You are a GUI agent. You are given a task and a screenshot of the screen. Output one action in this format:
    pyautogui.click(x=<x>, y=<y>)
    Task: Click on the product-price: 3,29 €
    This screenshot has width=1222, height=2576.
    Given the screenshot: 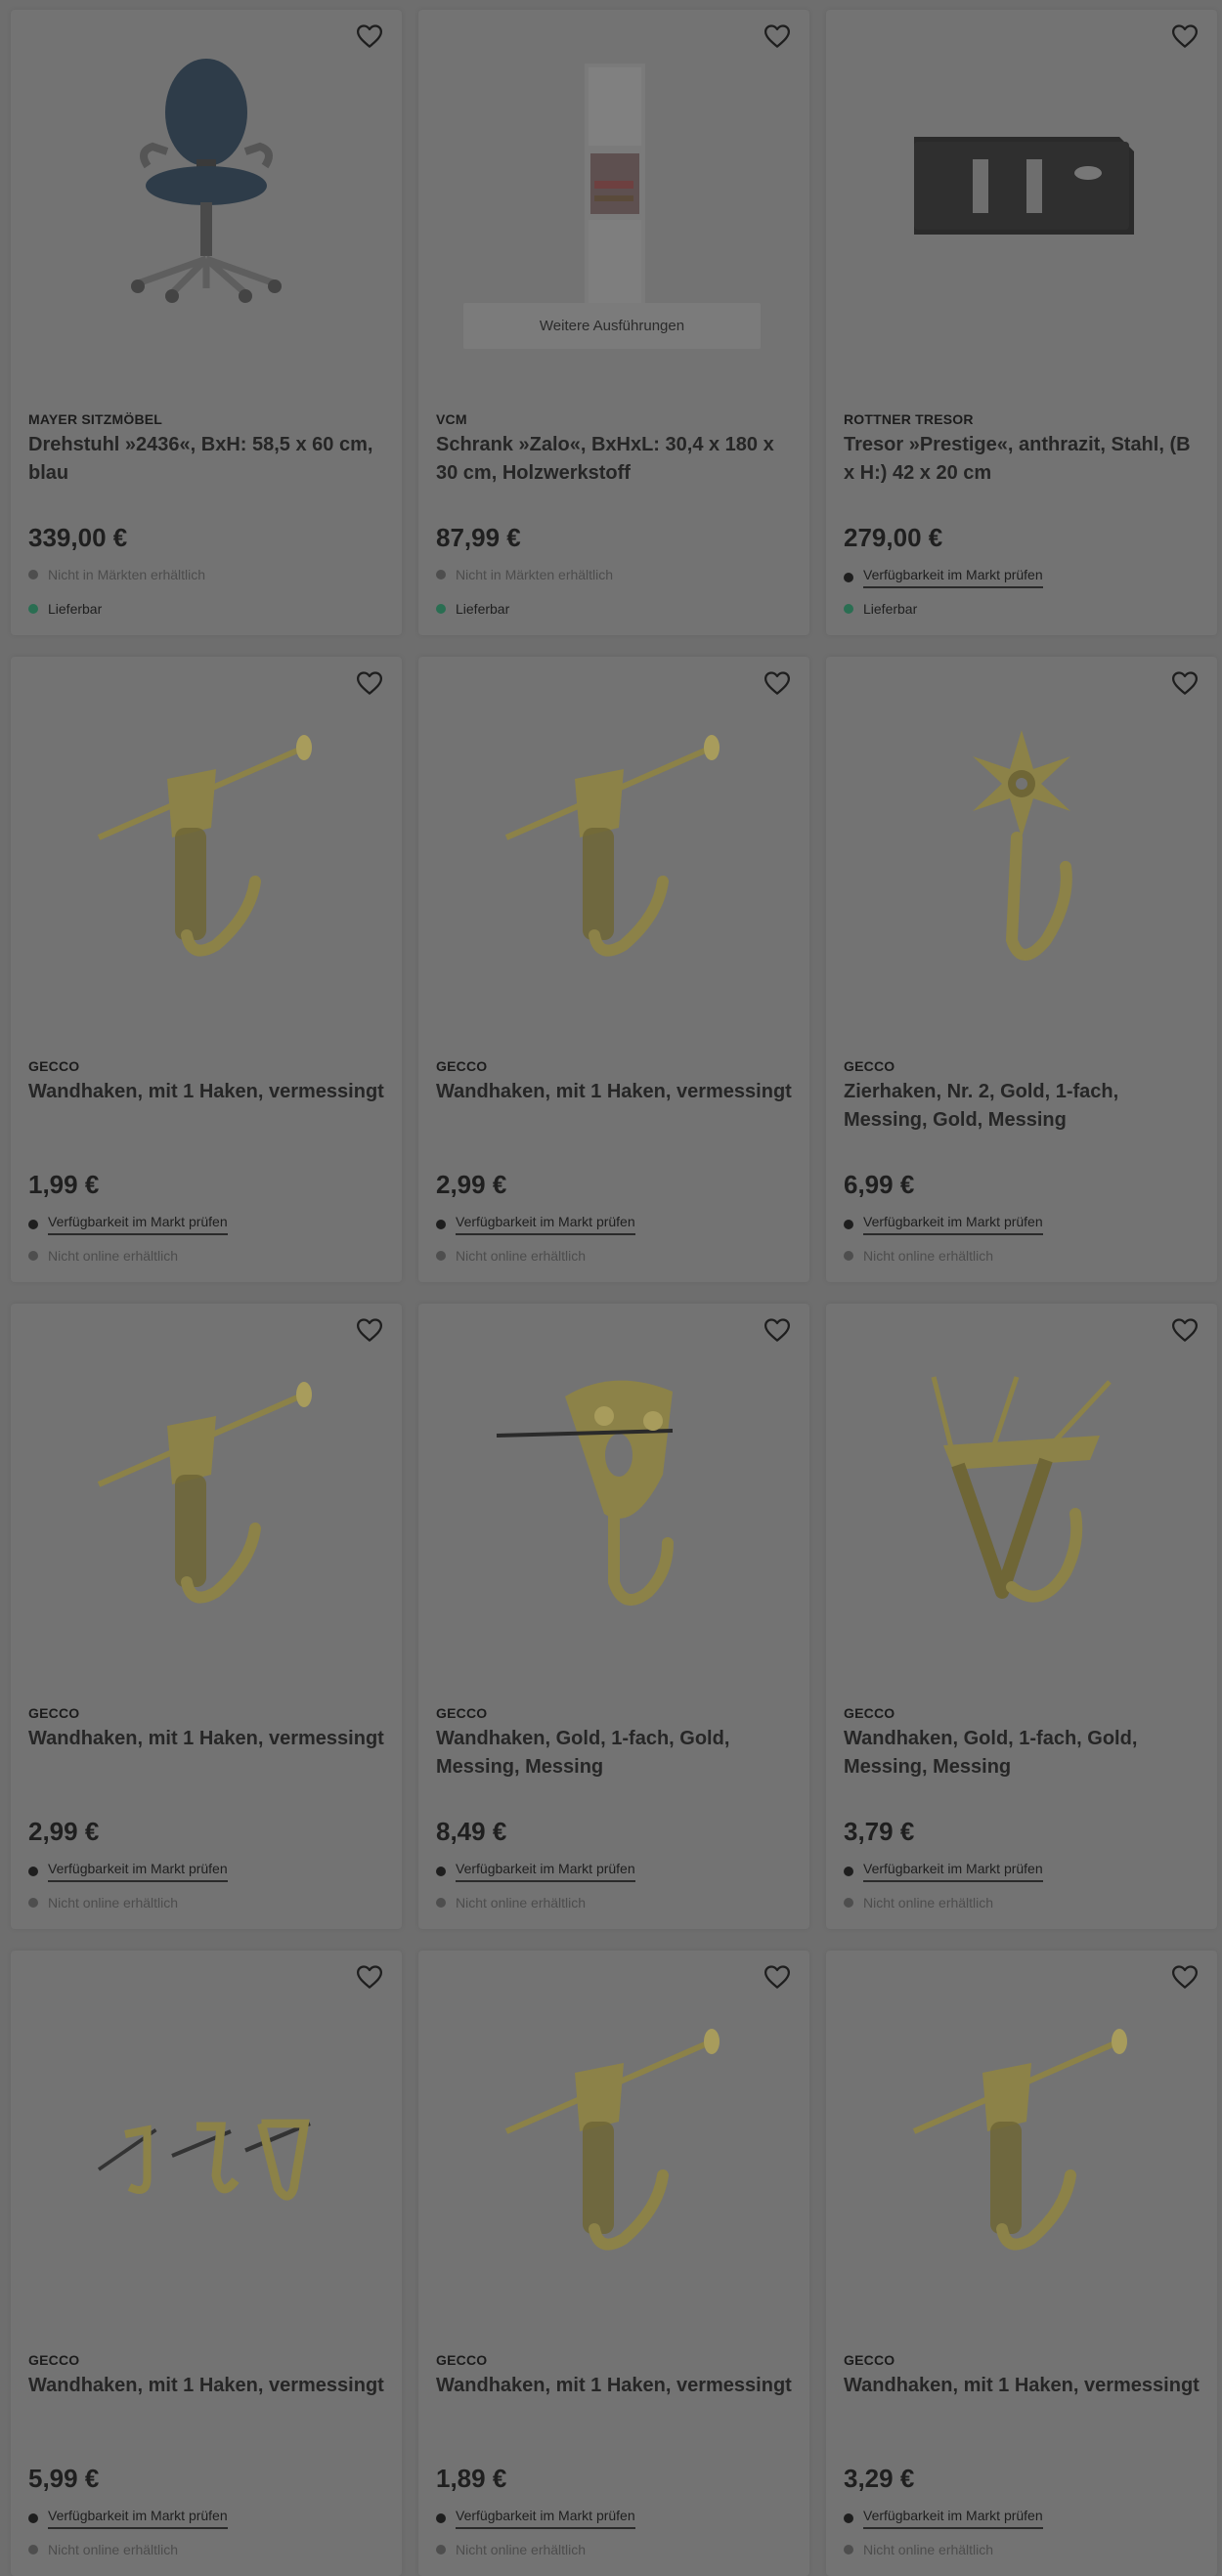 What is the action you would take?
    pyautogui.click(x=879, y=2478)
    